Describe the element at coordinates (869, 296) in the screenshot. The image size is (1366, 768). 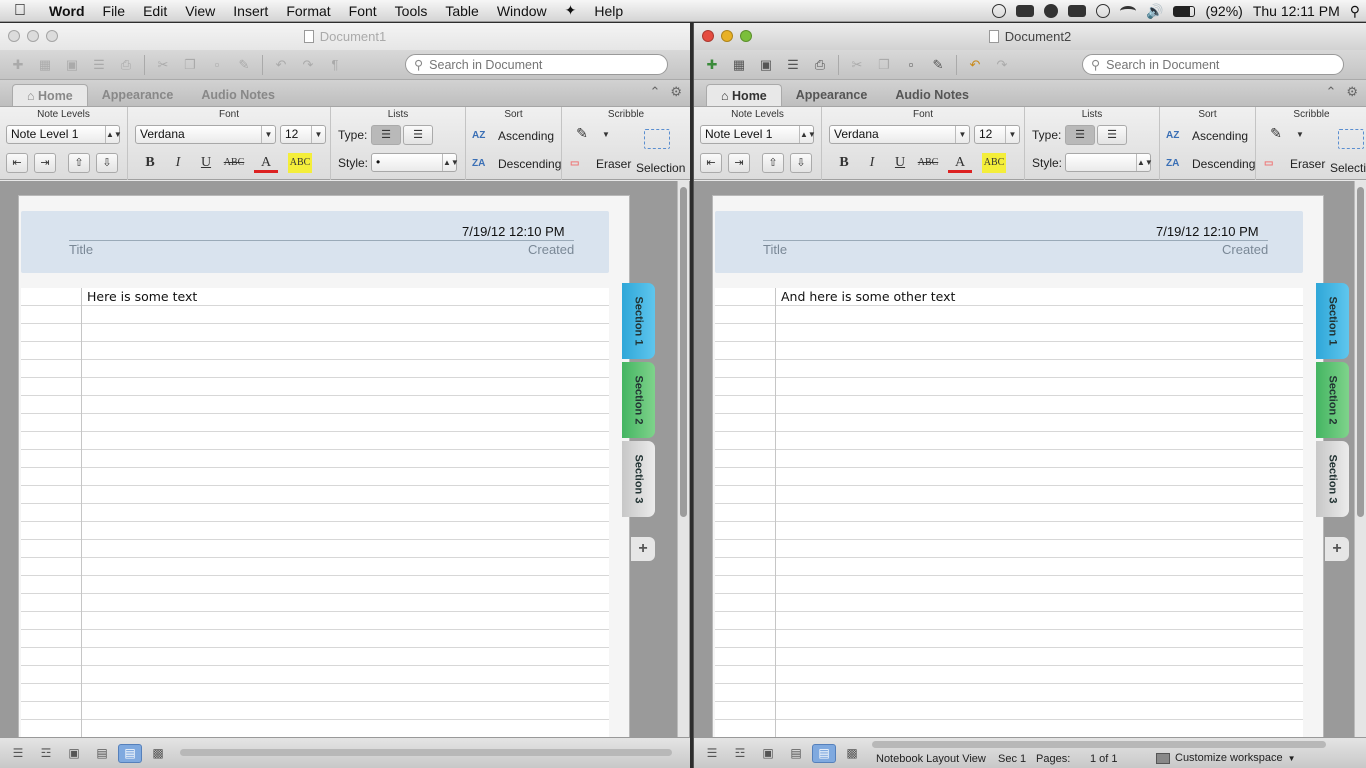
I see `note-text: And here is some other text` at that location.